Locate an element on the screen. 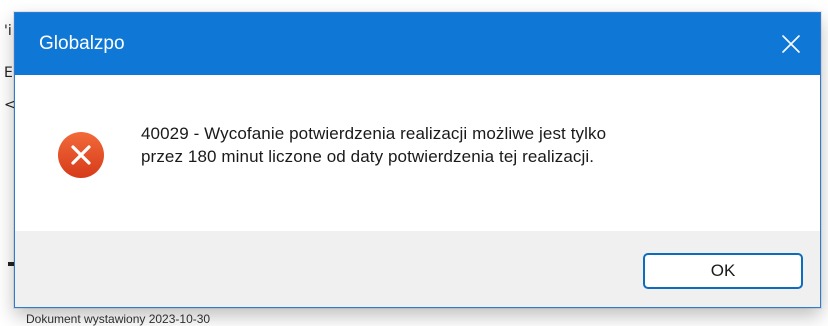 The width and height of the screenshot is (828, 326). background-status-text: Dokument wystawiony 2023-10-30 is located at coordinates (118, 319).